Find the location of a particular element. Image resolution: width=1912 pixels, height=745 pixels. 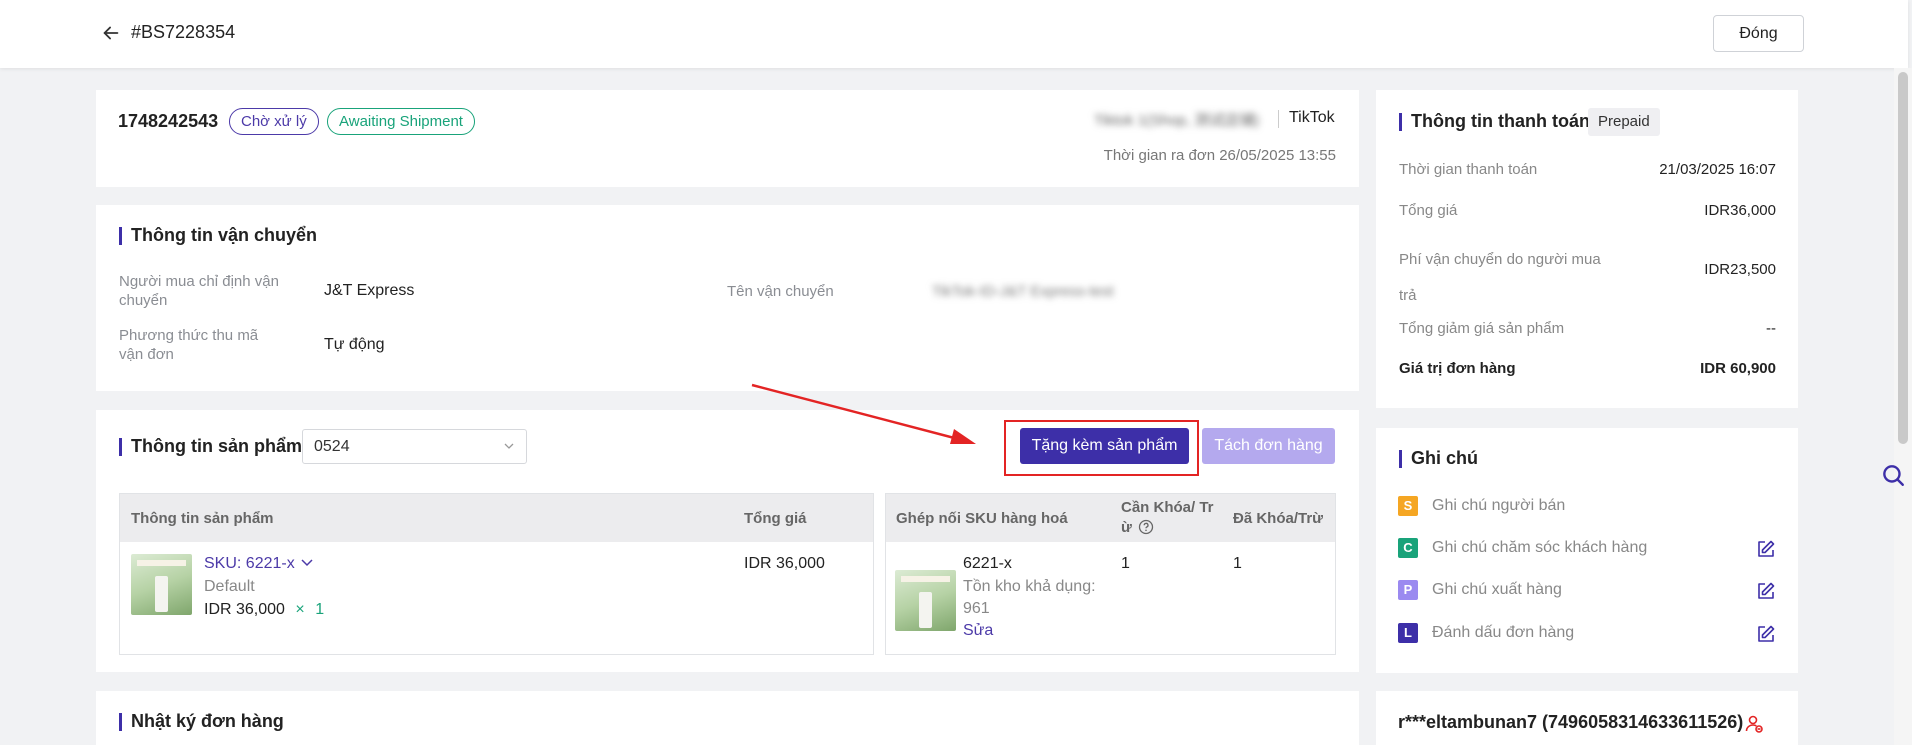

note-badge-s: S is located at coordinates (1408, 506).